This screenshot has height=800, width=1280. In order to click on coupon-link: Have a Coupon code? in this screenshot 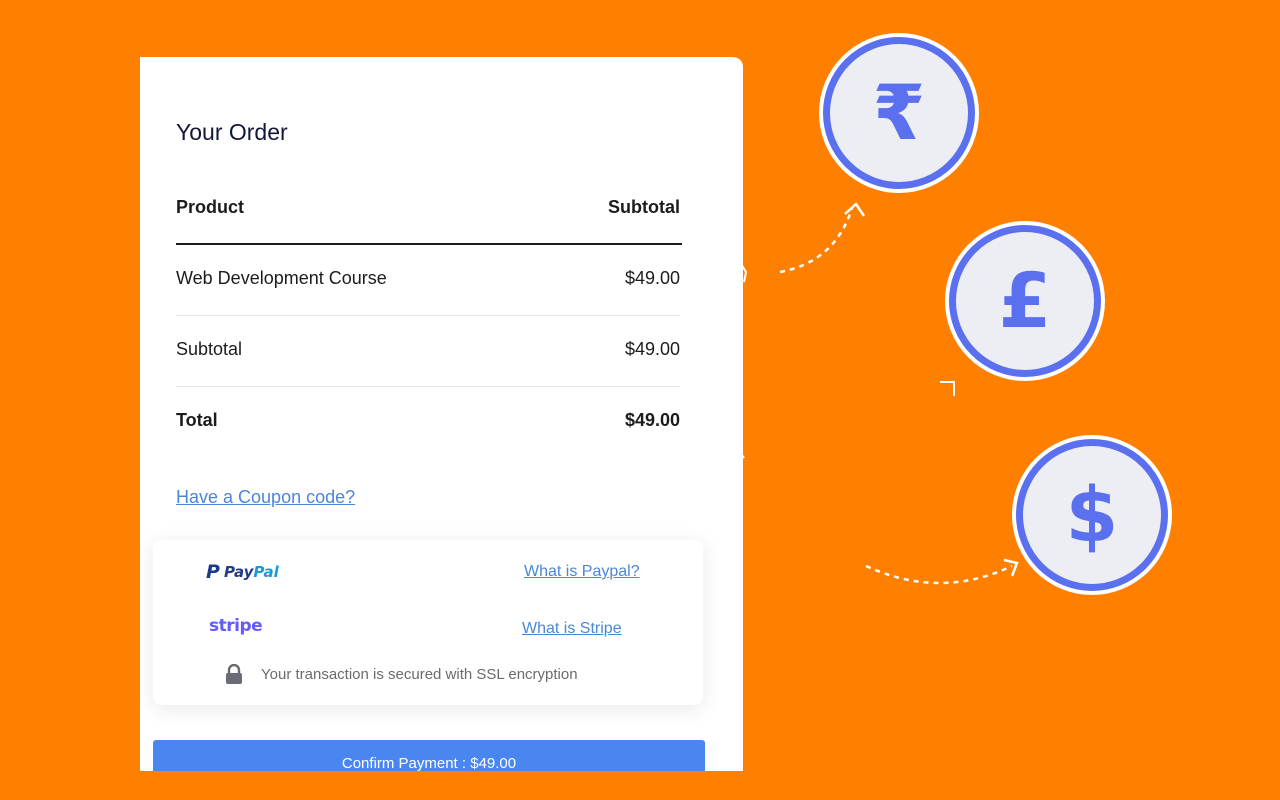, I will do `click(265, 497)`.